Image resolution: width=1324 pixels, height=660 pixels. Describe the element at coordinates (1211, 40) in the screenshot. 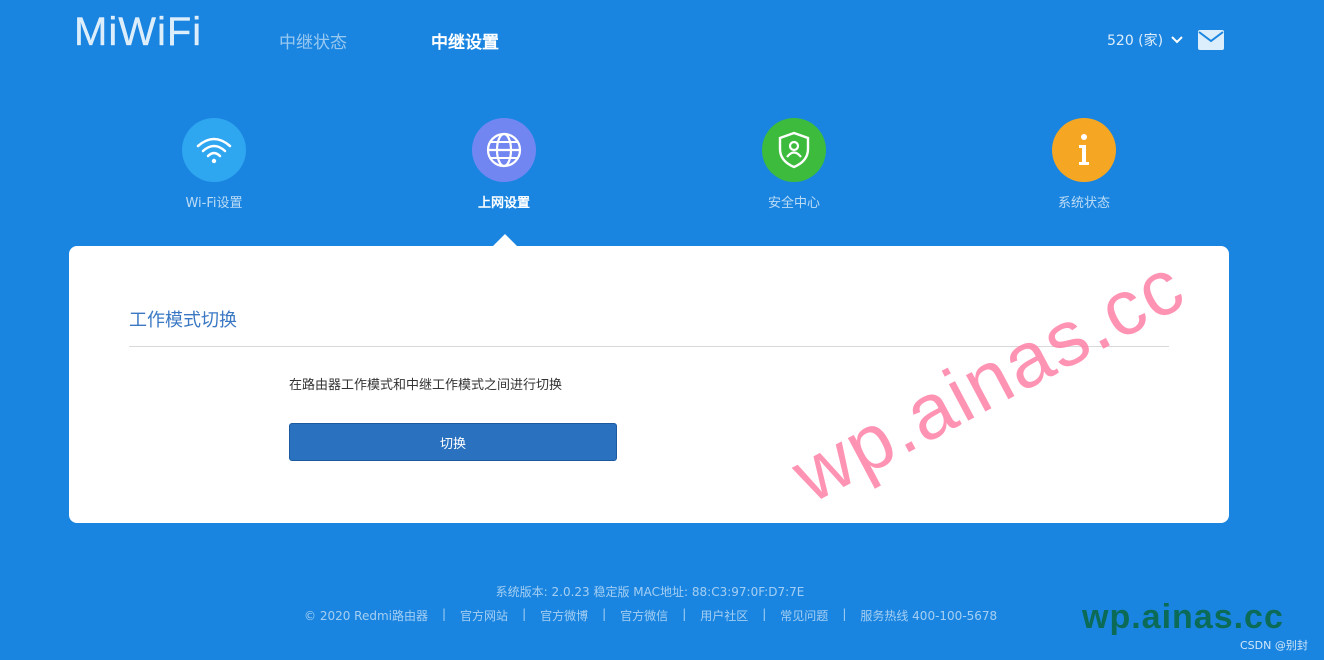

I see `mail-icon` at that location.